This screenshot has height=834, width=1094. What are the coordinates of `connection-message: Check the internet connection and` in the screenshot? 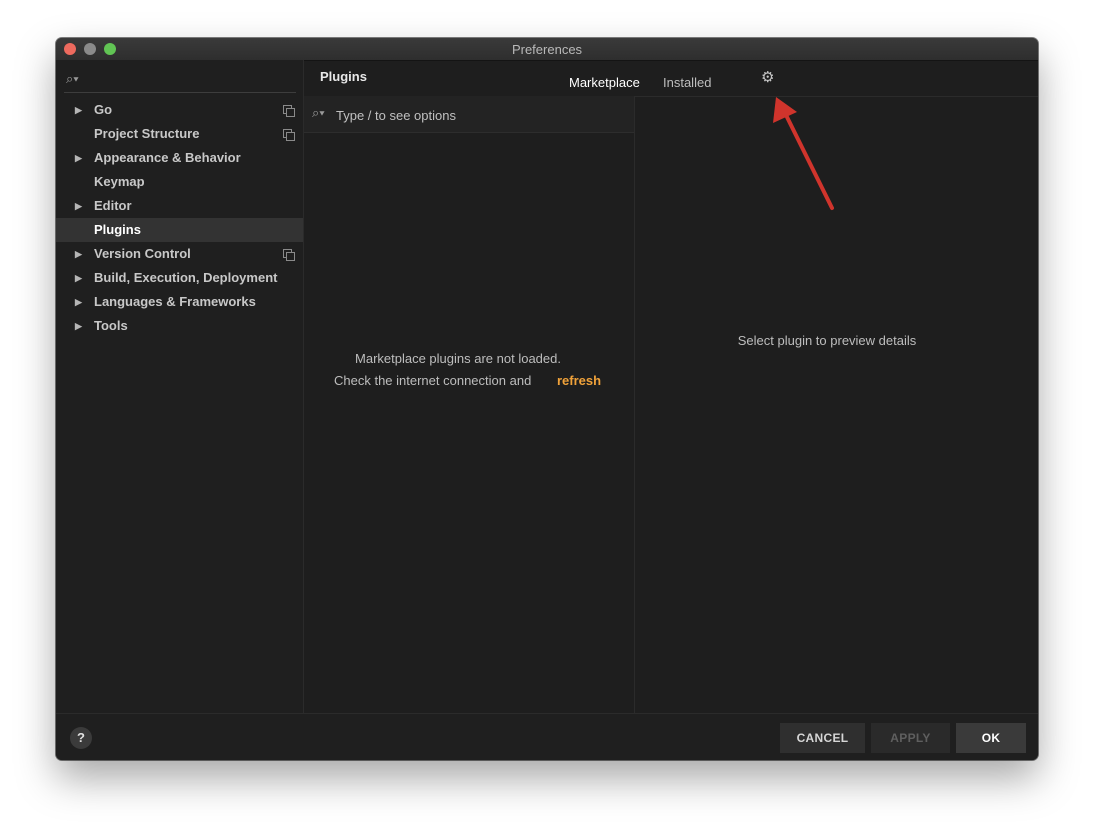 It's located at (433, 380).